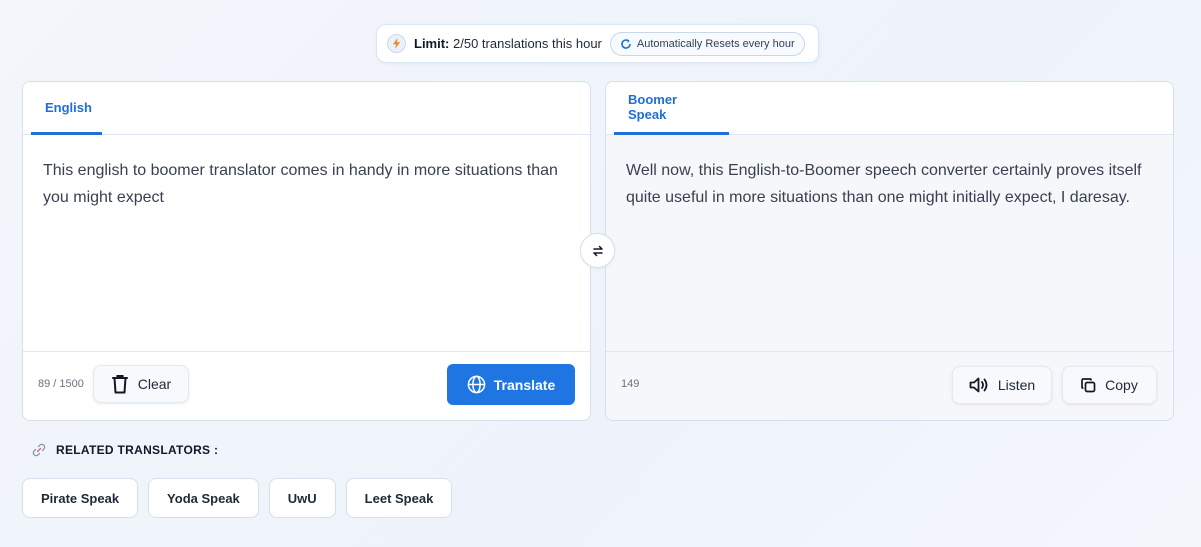 The image size is (1201, 547). I want to click on tab-boomer-speak: Boomer Speak, so click(671, 108).